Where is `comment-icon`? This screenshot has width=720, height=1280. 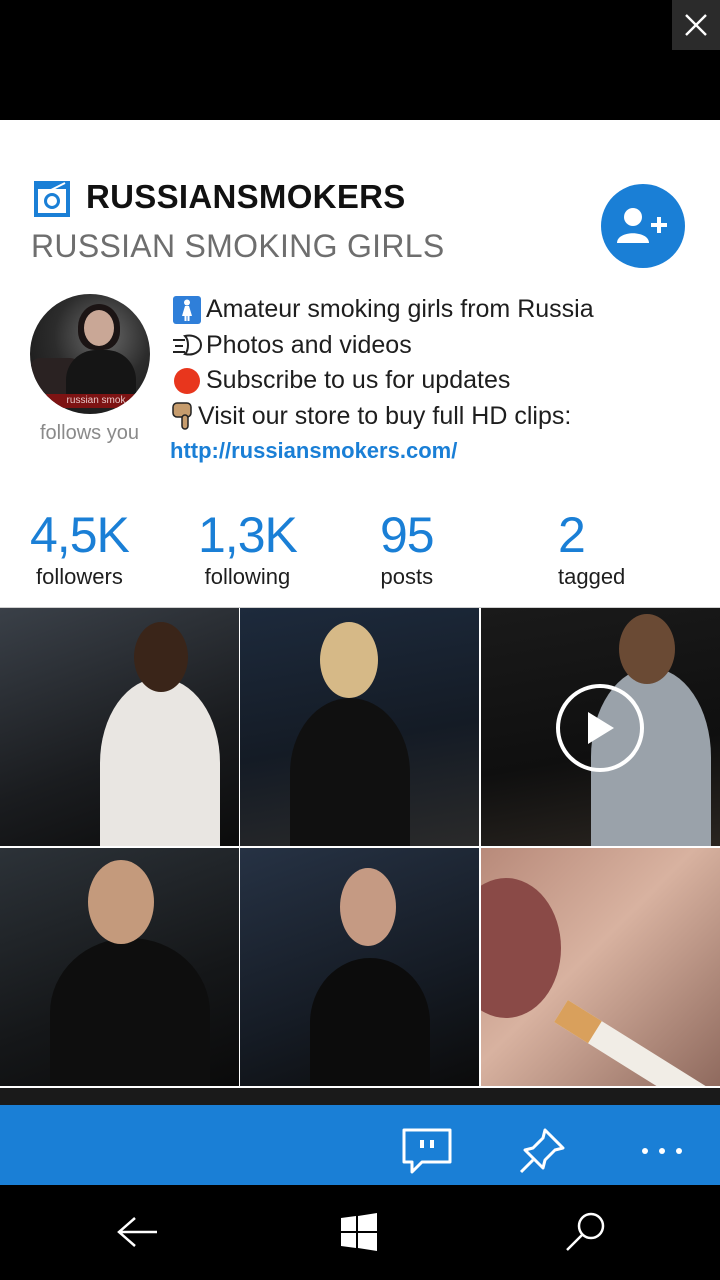 comment-icon is located at coordinates (427, 1151).